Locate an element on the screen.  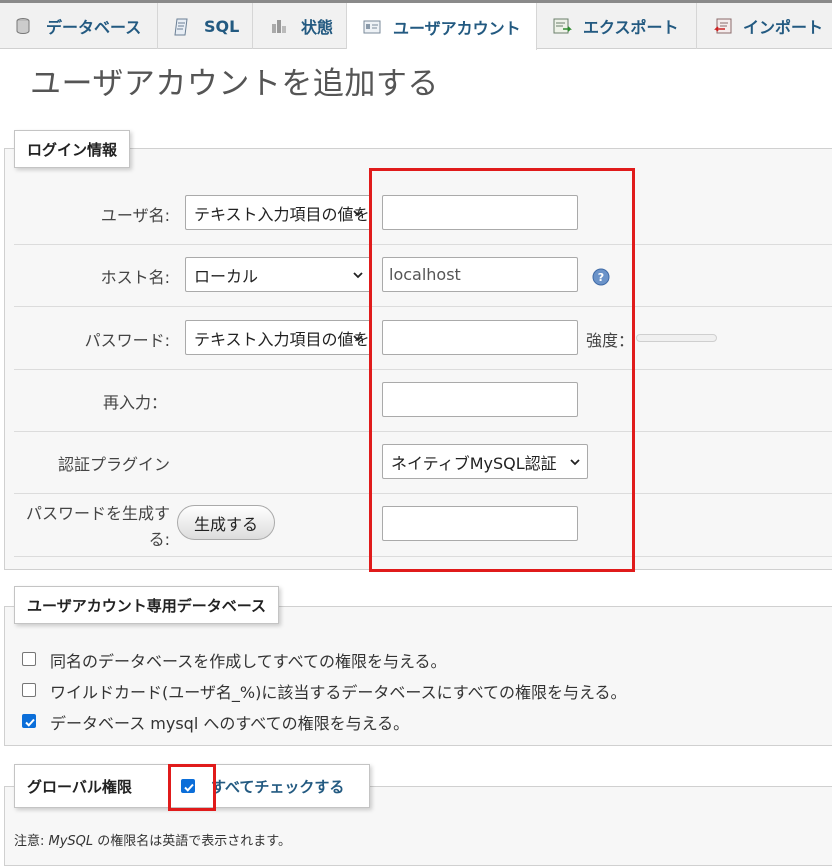
tab-label: ユーザアカウント is located at coordinates (457, 28).